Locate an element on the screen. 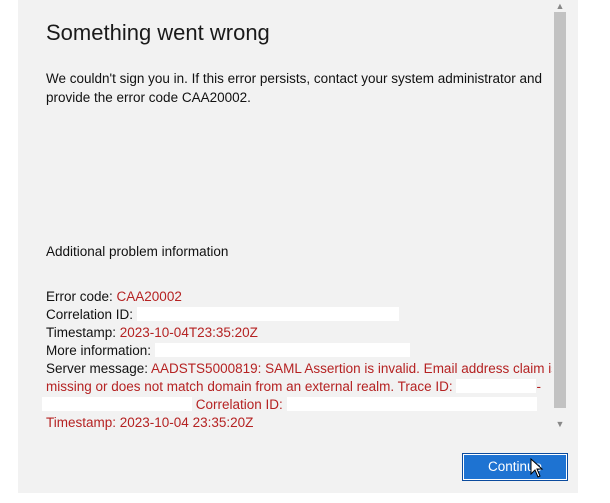  more-information-link-redacted is located at coordinates (282, 350).